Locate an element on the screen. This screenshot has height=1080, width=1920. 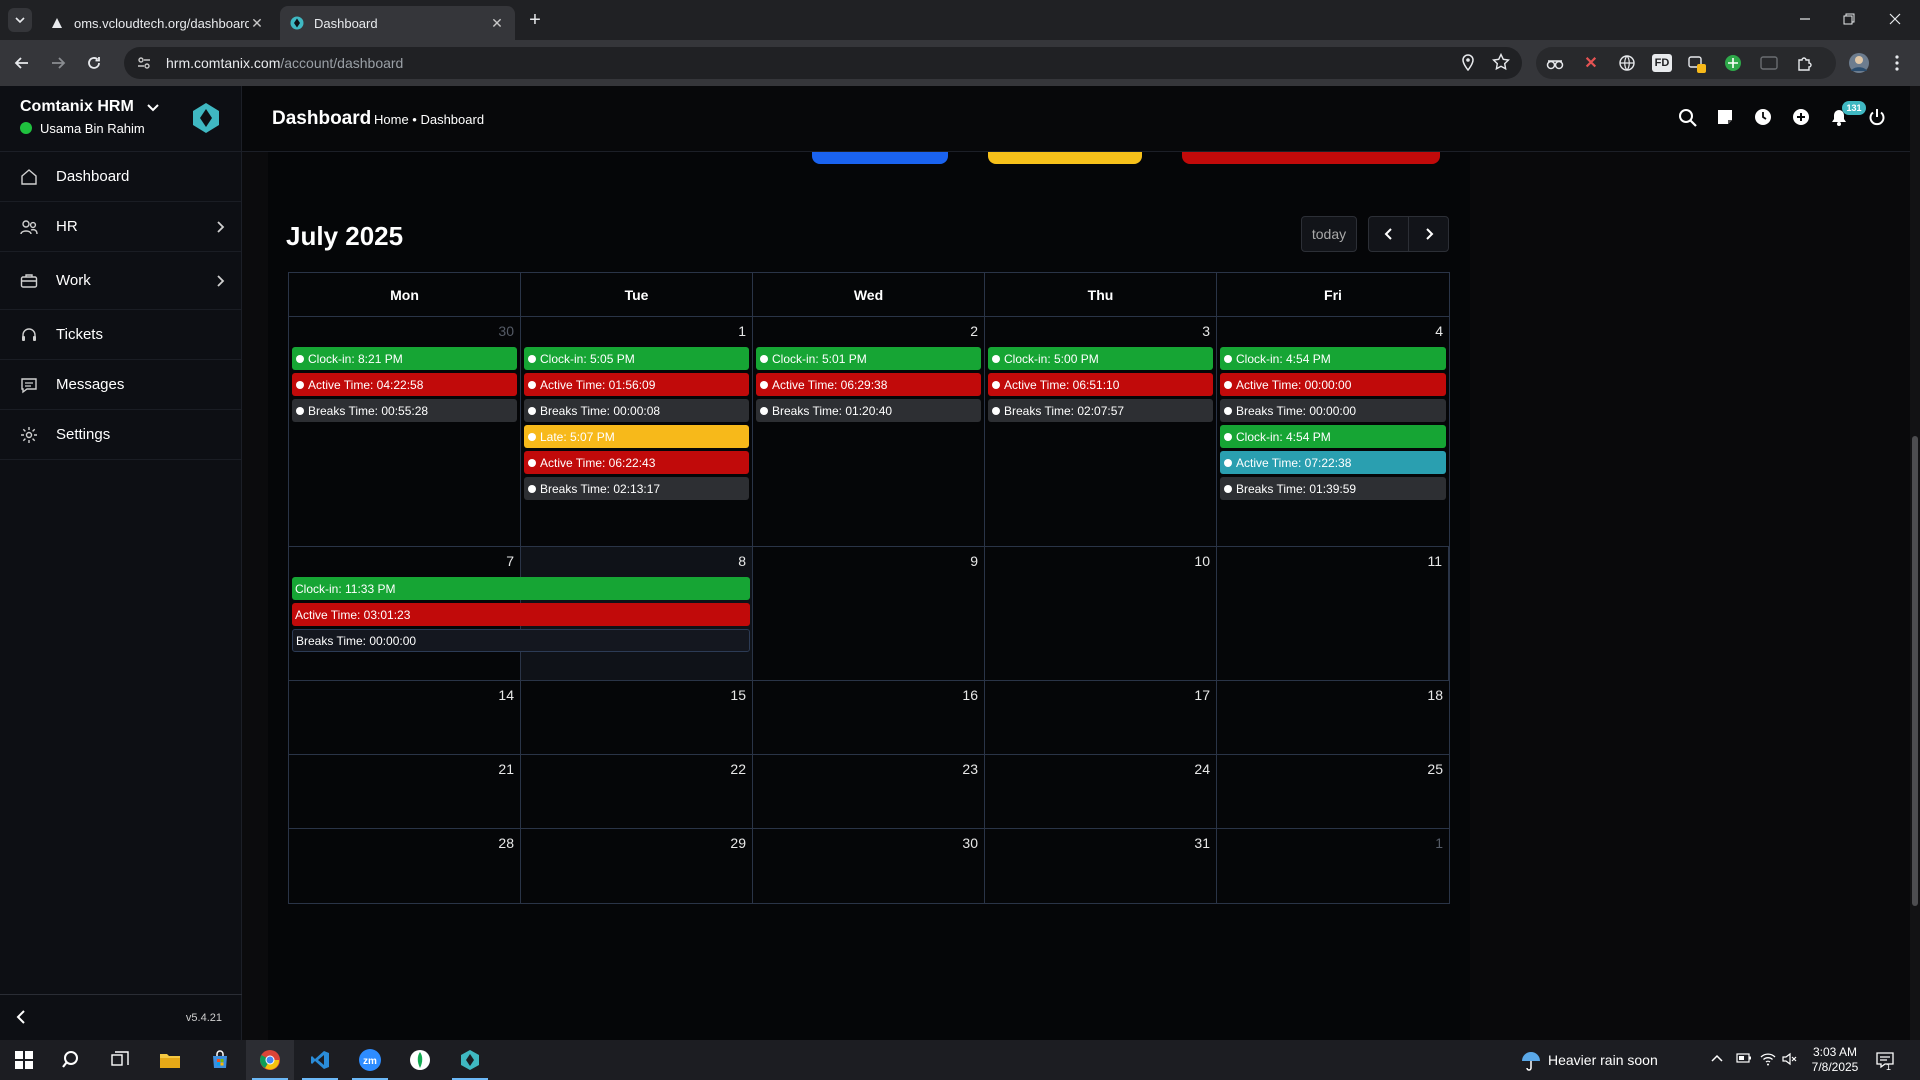
day-number: 11 is located at coordinates (1434, 561).